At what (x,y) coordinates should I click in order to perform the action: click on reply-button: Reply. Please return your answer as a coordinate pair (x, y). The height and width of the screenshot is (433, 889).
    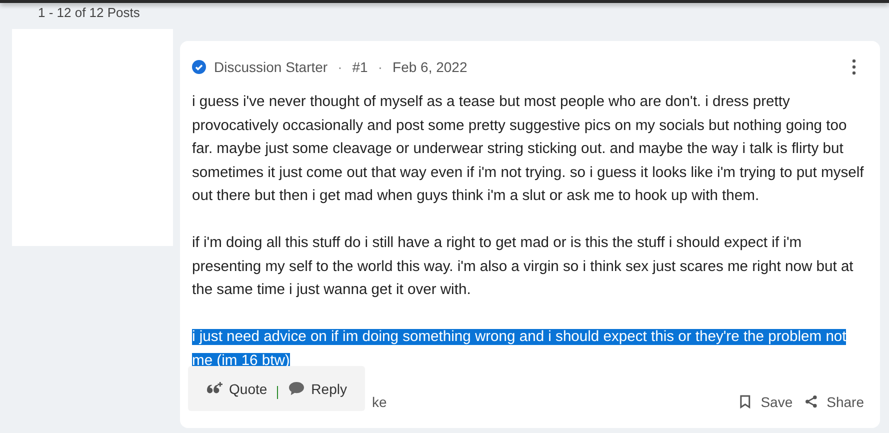
    Looking at the image, I should click on (317, 388).